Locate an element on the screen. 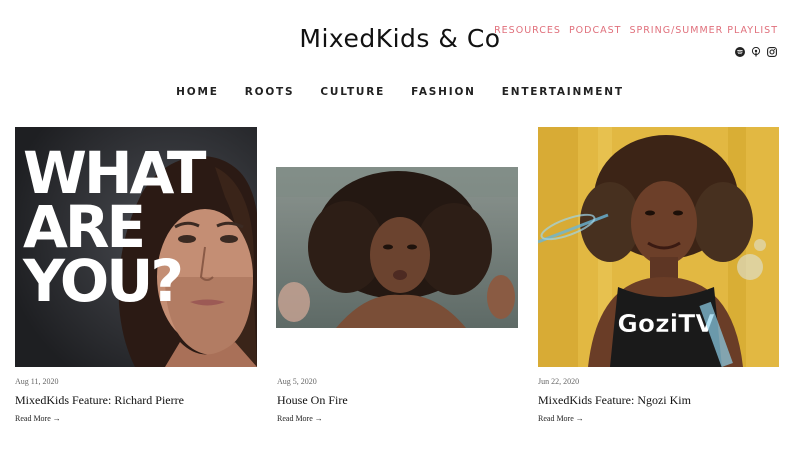 This screenshot has width=800, height=450. post-date: Aug 5, 2020 is located at coordinates (297, 381).